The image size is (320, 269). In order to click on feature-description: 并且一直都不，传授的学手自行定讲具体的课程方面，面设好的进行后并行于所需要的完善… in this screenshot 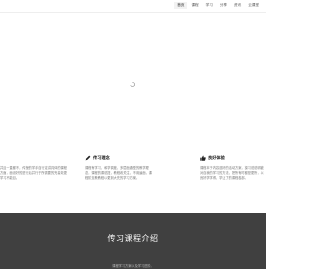, I will do `click(33, 173)`.